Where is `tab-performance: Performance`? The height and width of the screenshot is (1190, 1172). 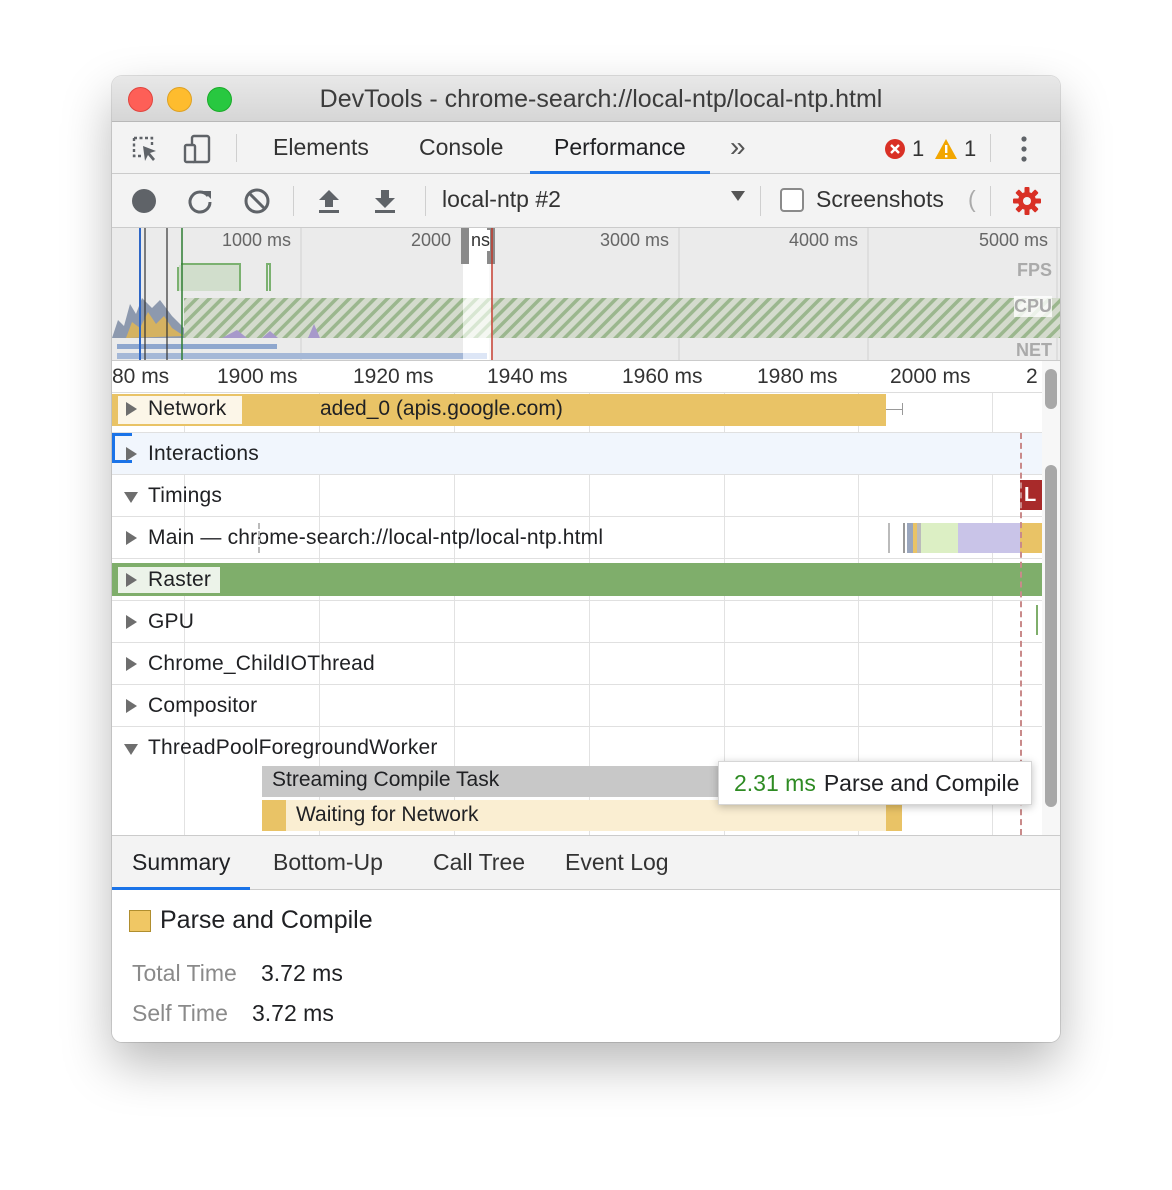
tab-performance: Performance is located at coordinates (620, 148).